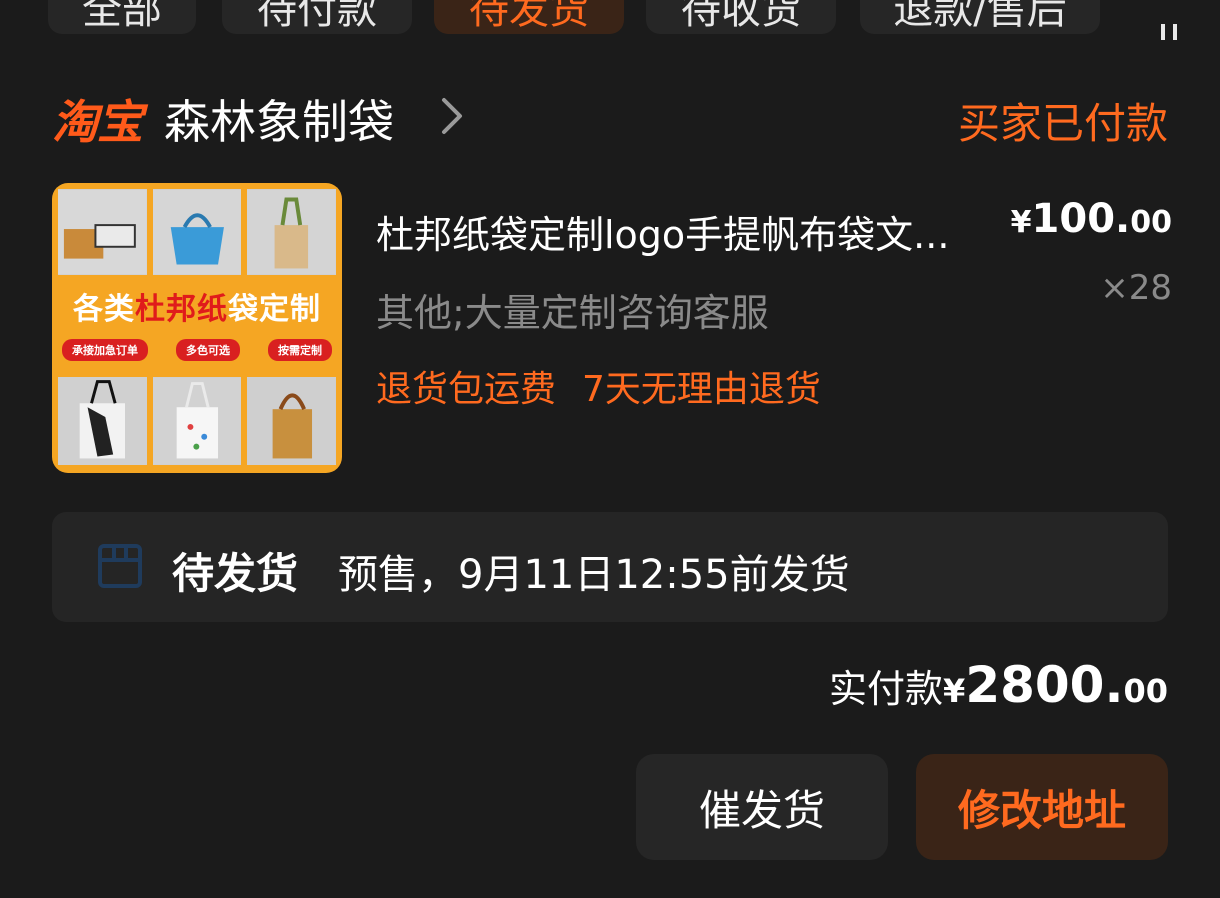 The height and width of the screenshot is (898, 1220). I want to click on thumb-pills: 承接加急订单 多色可选 按需定制, so click(197, 350).